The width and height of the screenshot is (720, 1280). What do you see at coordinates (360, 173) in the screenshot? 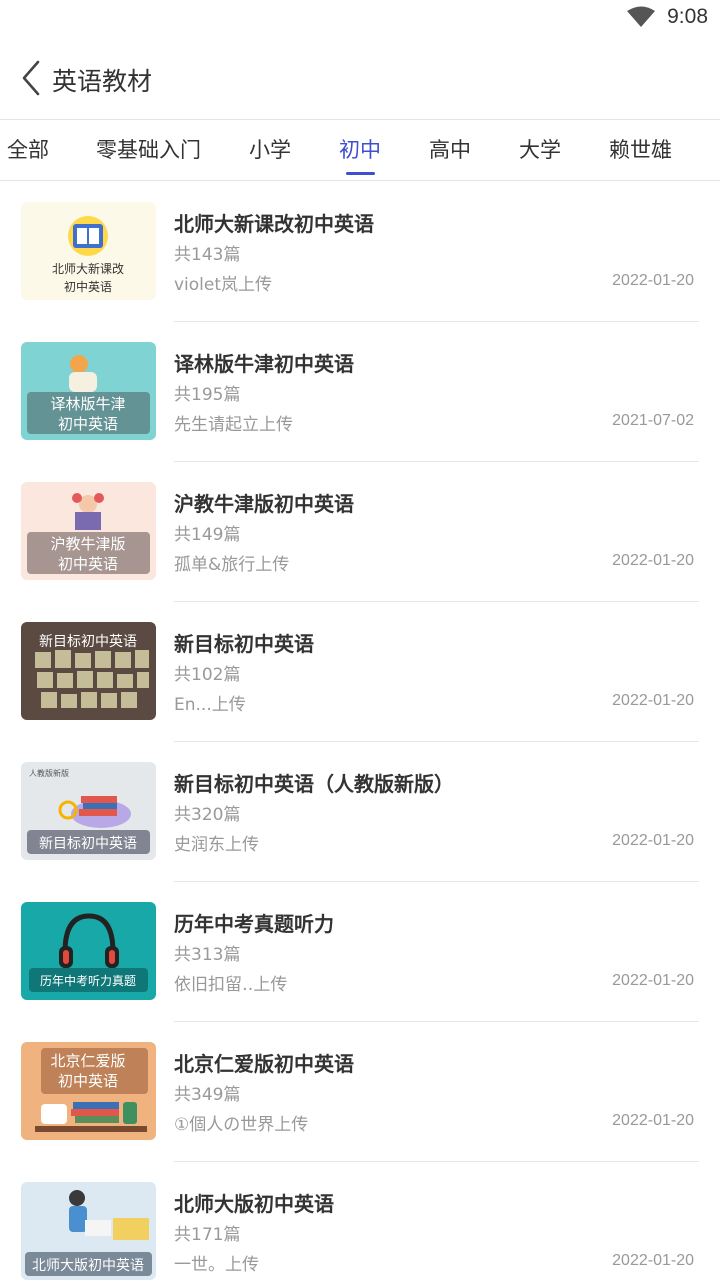
I see `active-tab-indicator` at bounding box center [360, 173].